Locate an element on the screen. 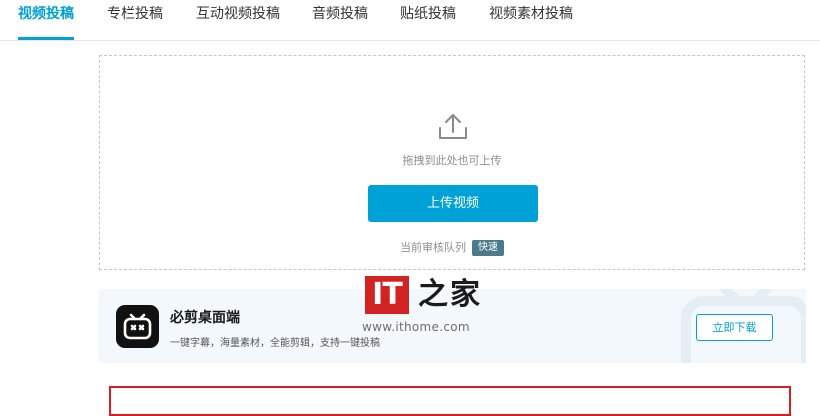 The width and height of the screenshot is (820, 416). promo-title: 必剪桌面端 is located at coordinates (205, 318).